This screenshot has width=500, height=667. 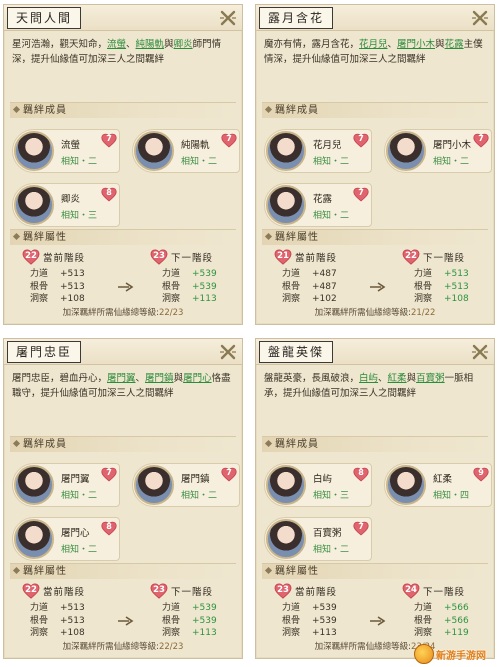 What do you see at coordinates (75, 479) in the screenshot?
I see `member-name: 屠門翼` at bounding box center [75, 479].